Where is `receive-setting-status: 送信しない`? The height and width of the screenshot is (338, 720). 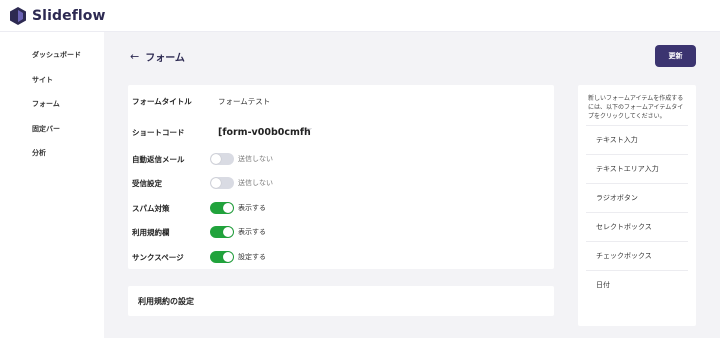 receive-setting-status: 送信しない is located at coordinates (255, 183).